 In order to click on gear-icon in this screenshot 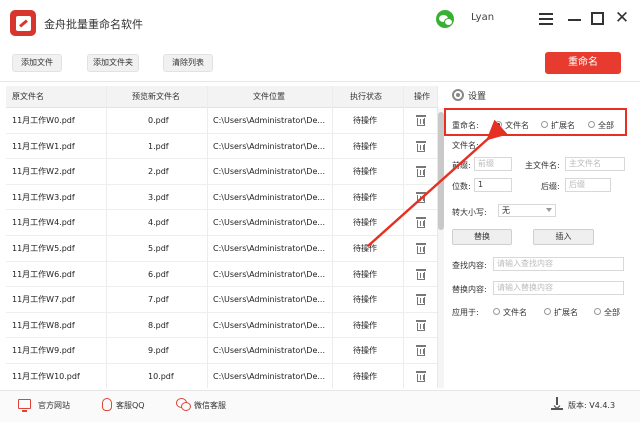, I will do `click(458, 95)`.